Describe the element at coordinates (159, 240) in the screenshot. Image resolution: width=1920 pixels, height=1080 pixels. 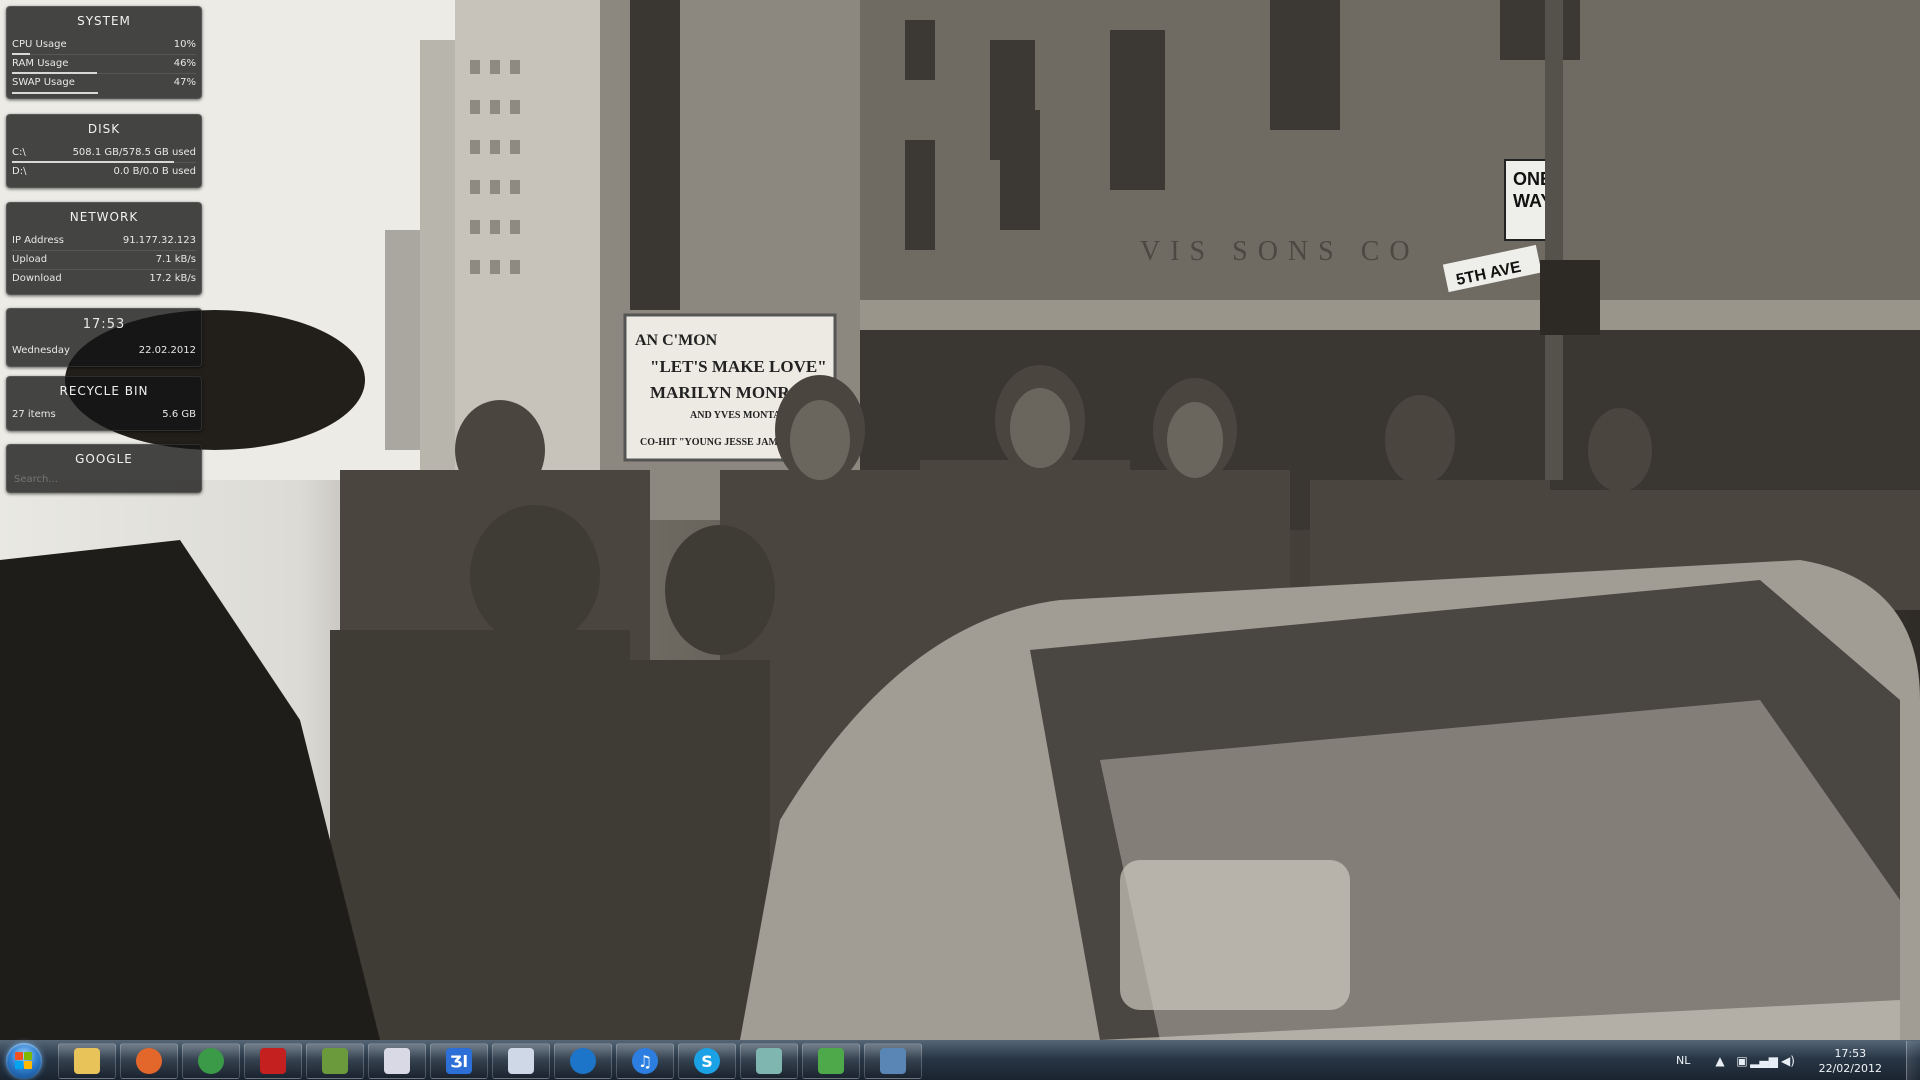
I see `ip-address-value: 91.177.32.123` at that location.